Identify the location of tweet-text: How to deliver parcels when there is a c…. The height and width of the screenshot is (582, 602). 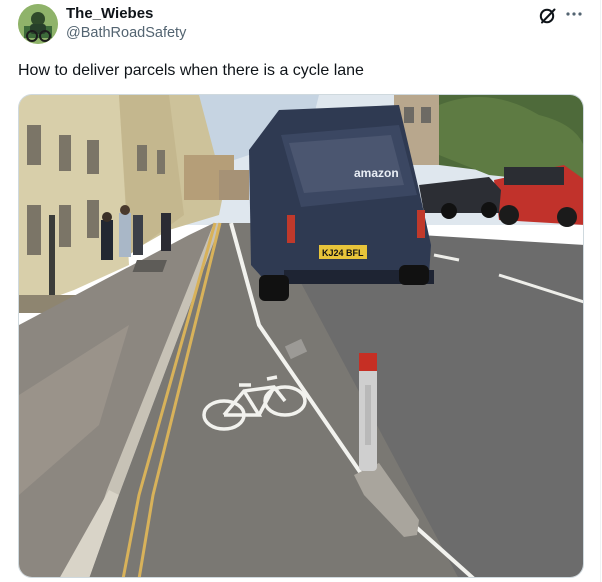
(191, 70).